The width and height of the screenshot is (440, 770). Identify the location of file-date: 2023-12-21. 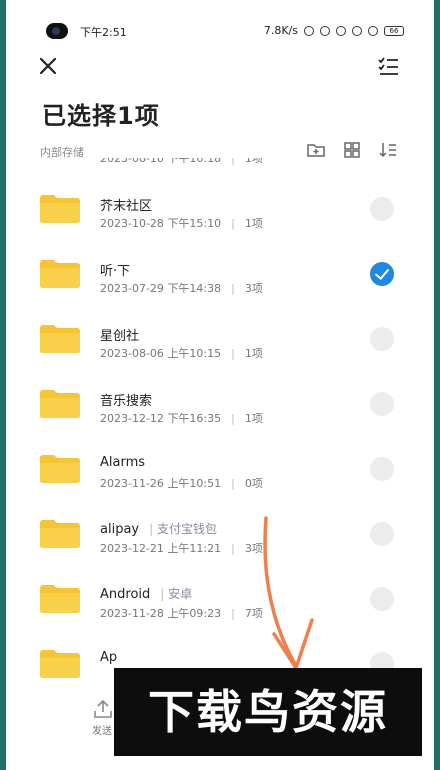
(132, 548).